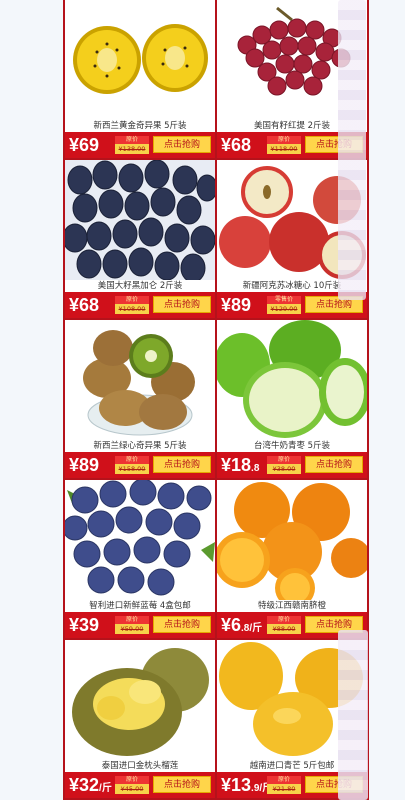 Image resolution: width=405 pixels, height=800 pixels. Describe the element at coordinates (284, 145) in the screenshot. I see `original-price-tag: 原价 ¥118.00` at that location.